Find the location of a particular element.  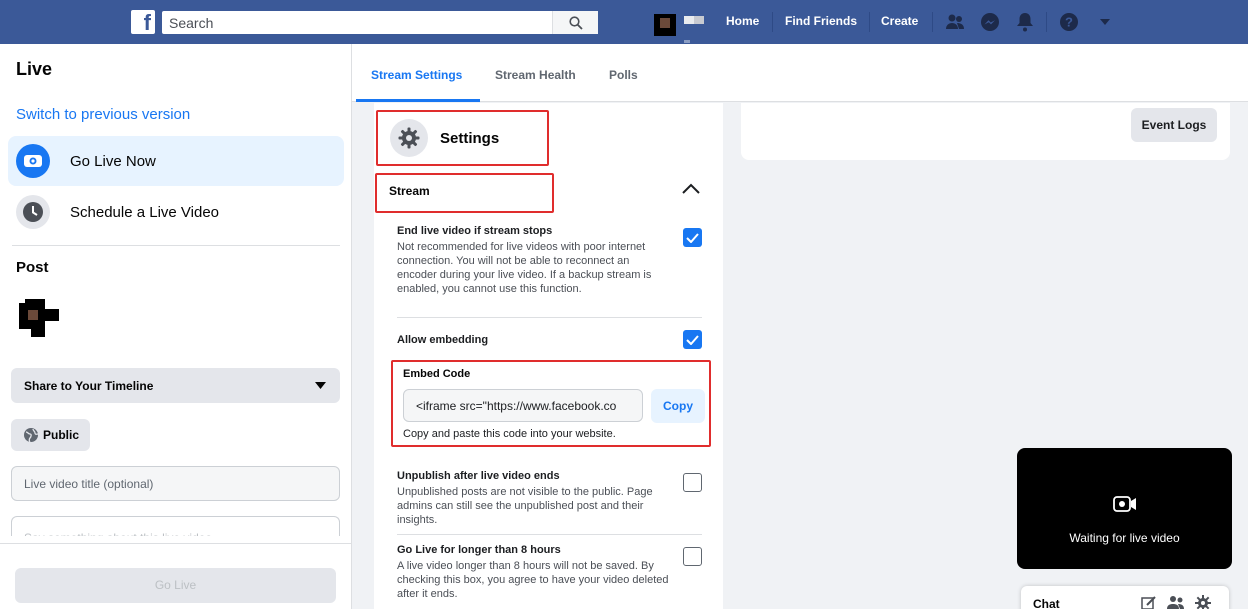

end-live-video-checkbox is located at coordinates (692, 237).